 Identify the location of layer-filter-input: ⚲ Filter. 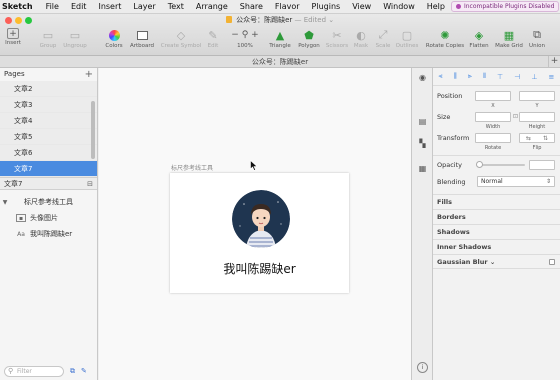
(34, 371).